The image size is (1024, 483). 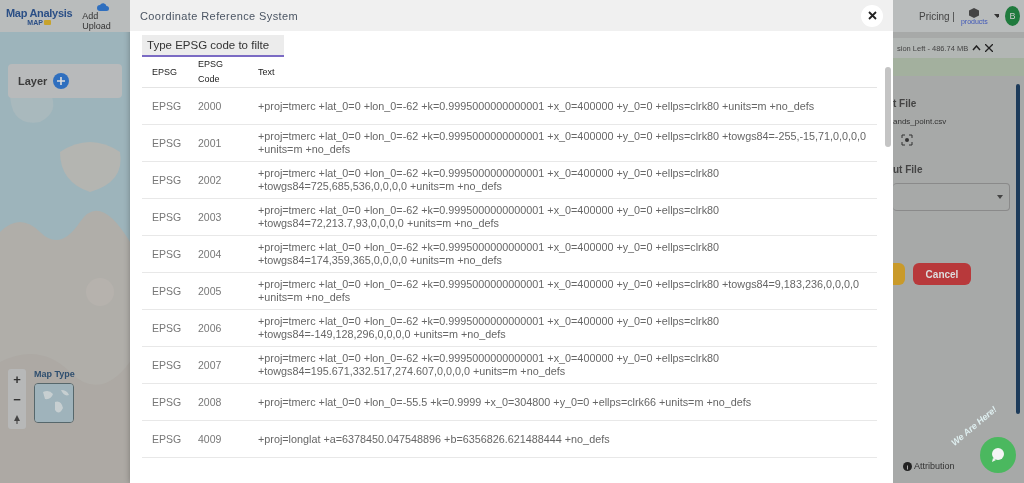 I want to click on layer-label: Layer, so click(x=33, y=81).